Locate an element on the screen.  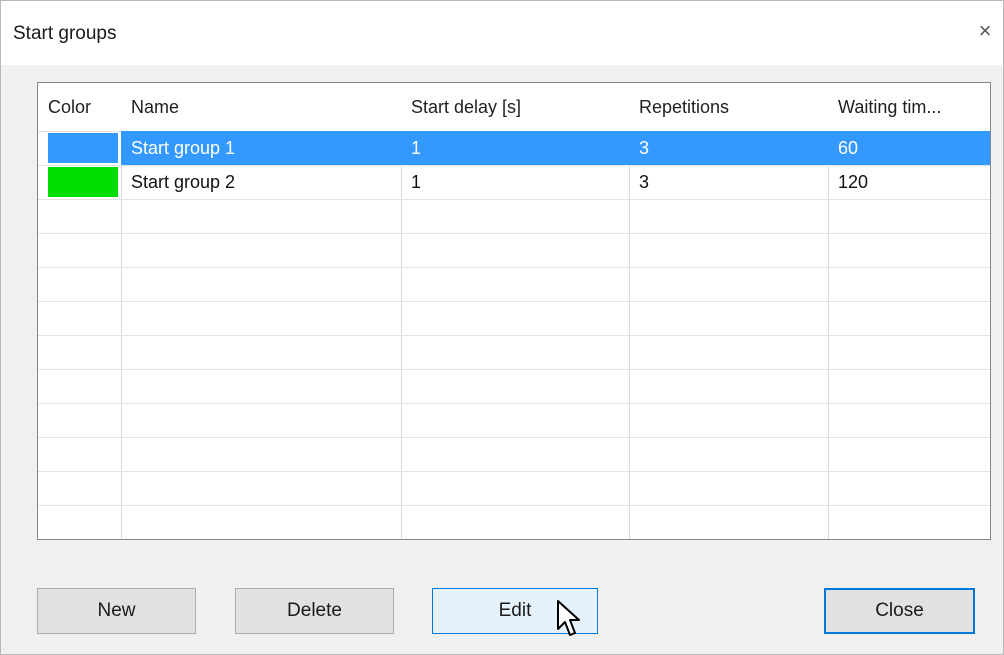
row-waiting-time: 60 is located at coordinates (848, 148).